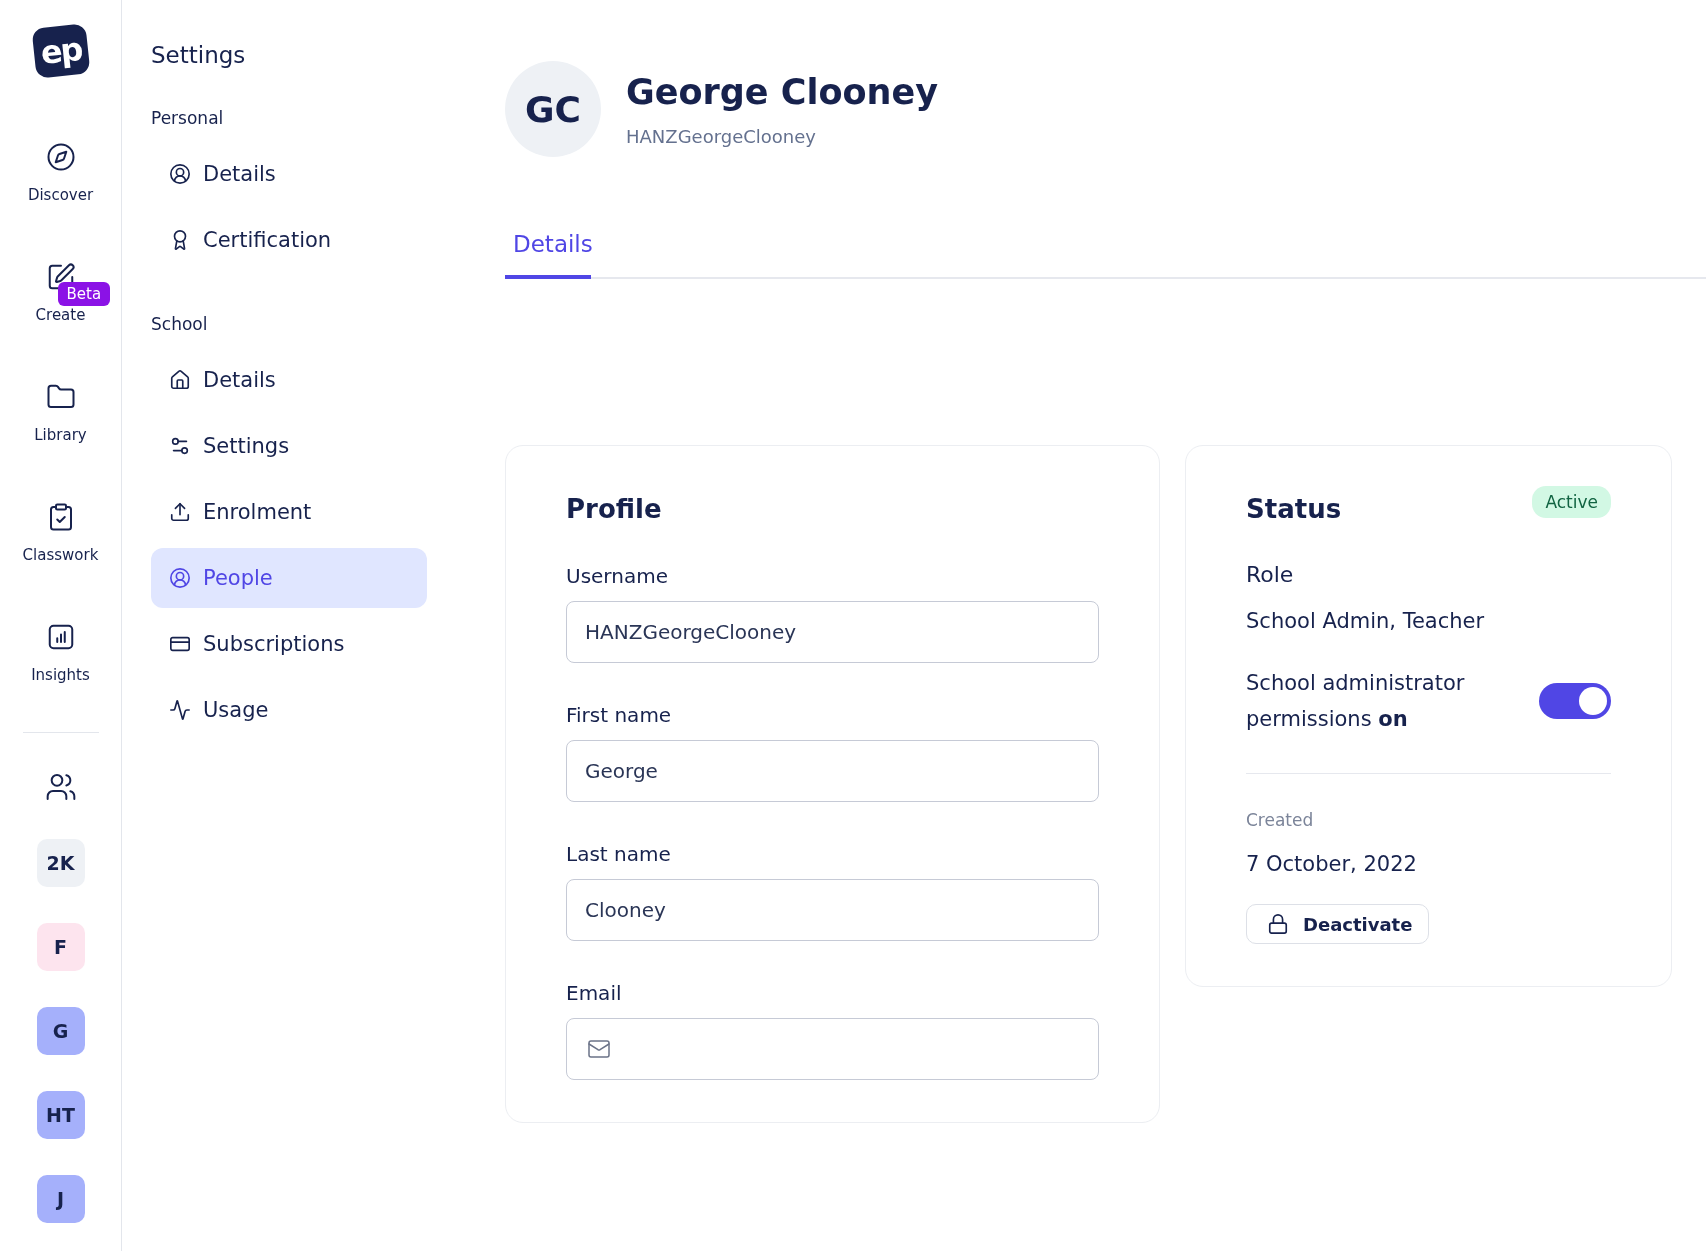 The height and width of the screenshot is (1251, 1706). What do you see at coordinates (1294, 509) in the screenshot?
I see `card-title: Status` at bounding box center [1294, 509].